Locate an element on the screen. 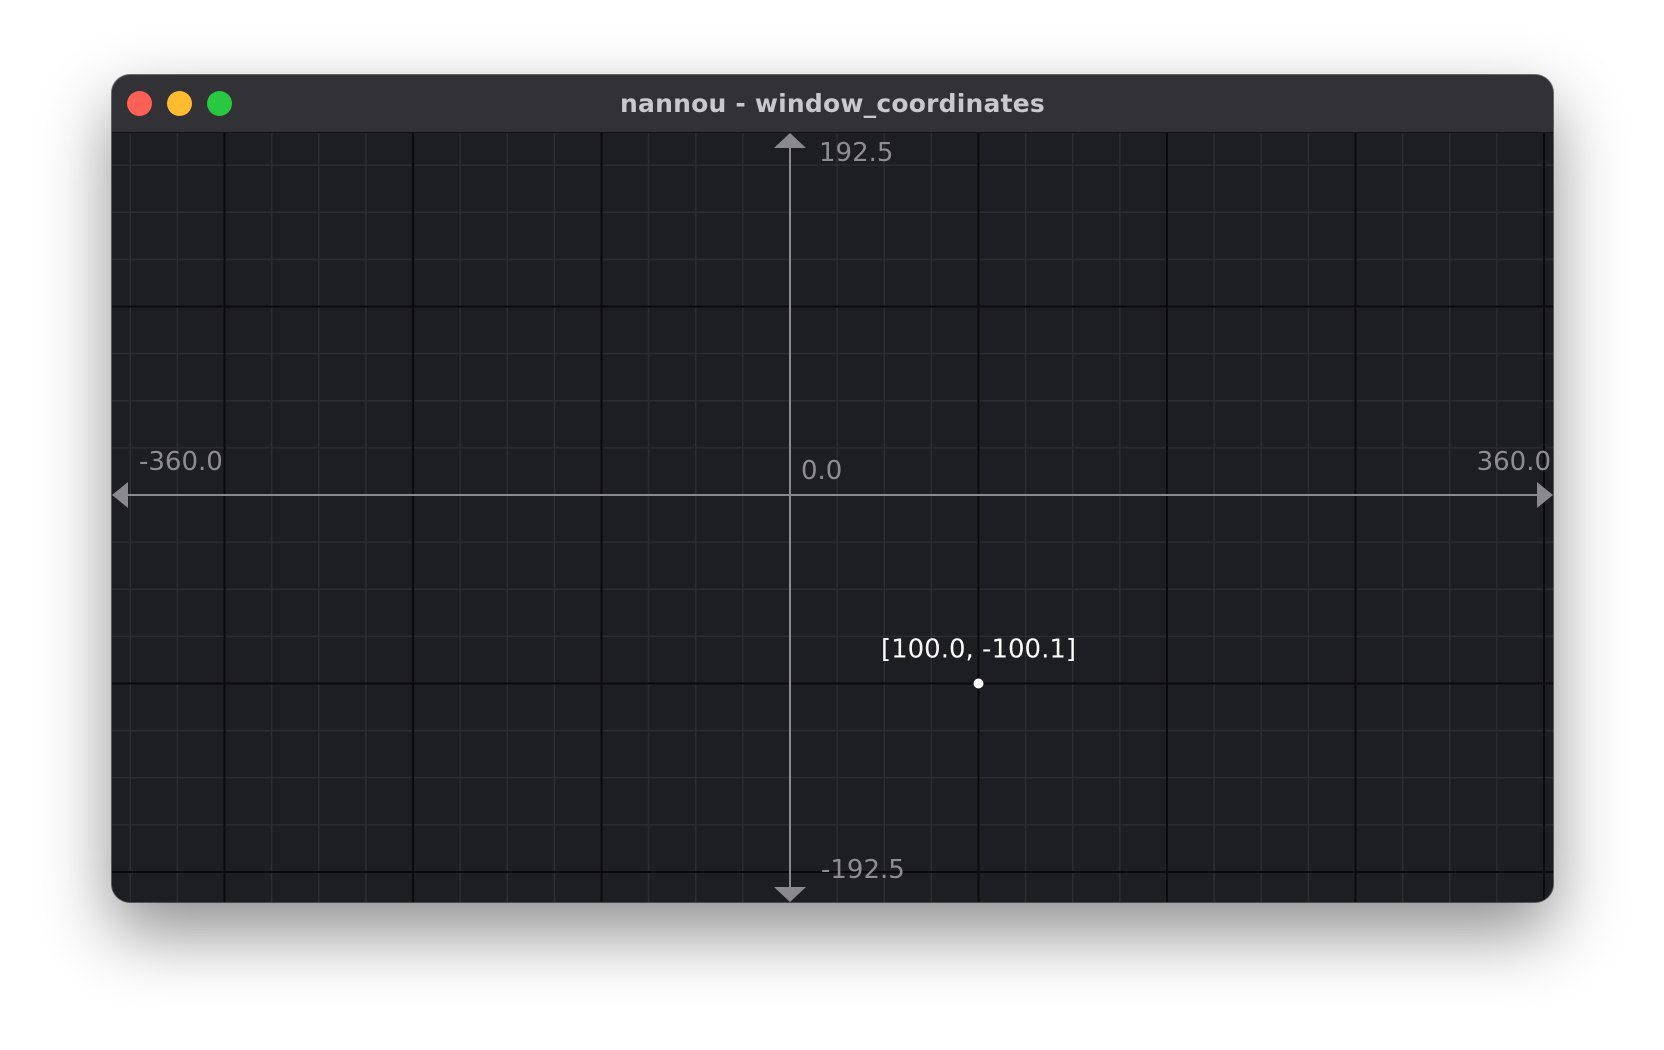  x-min-label: -360.0 is located at coordinates (181, 462).